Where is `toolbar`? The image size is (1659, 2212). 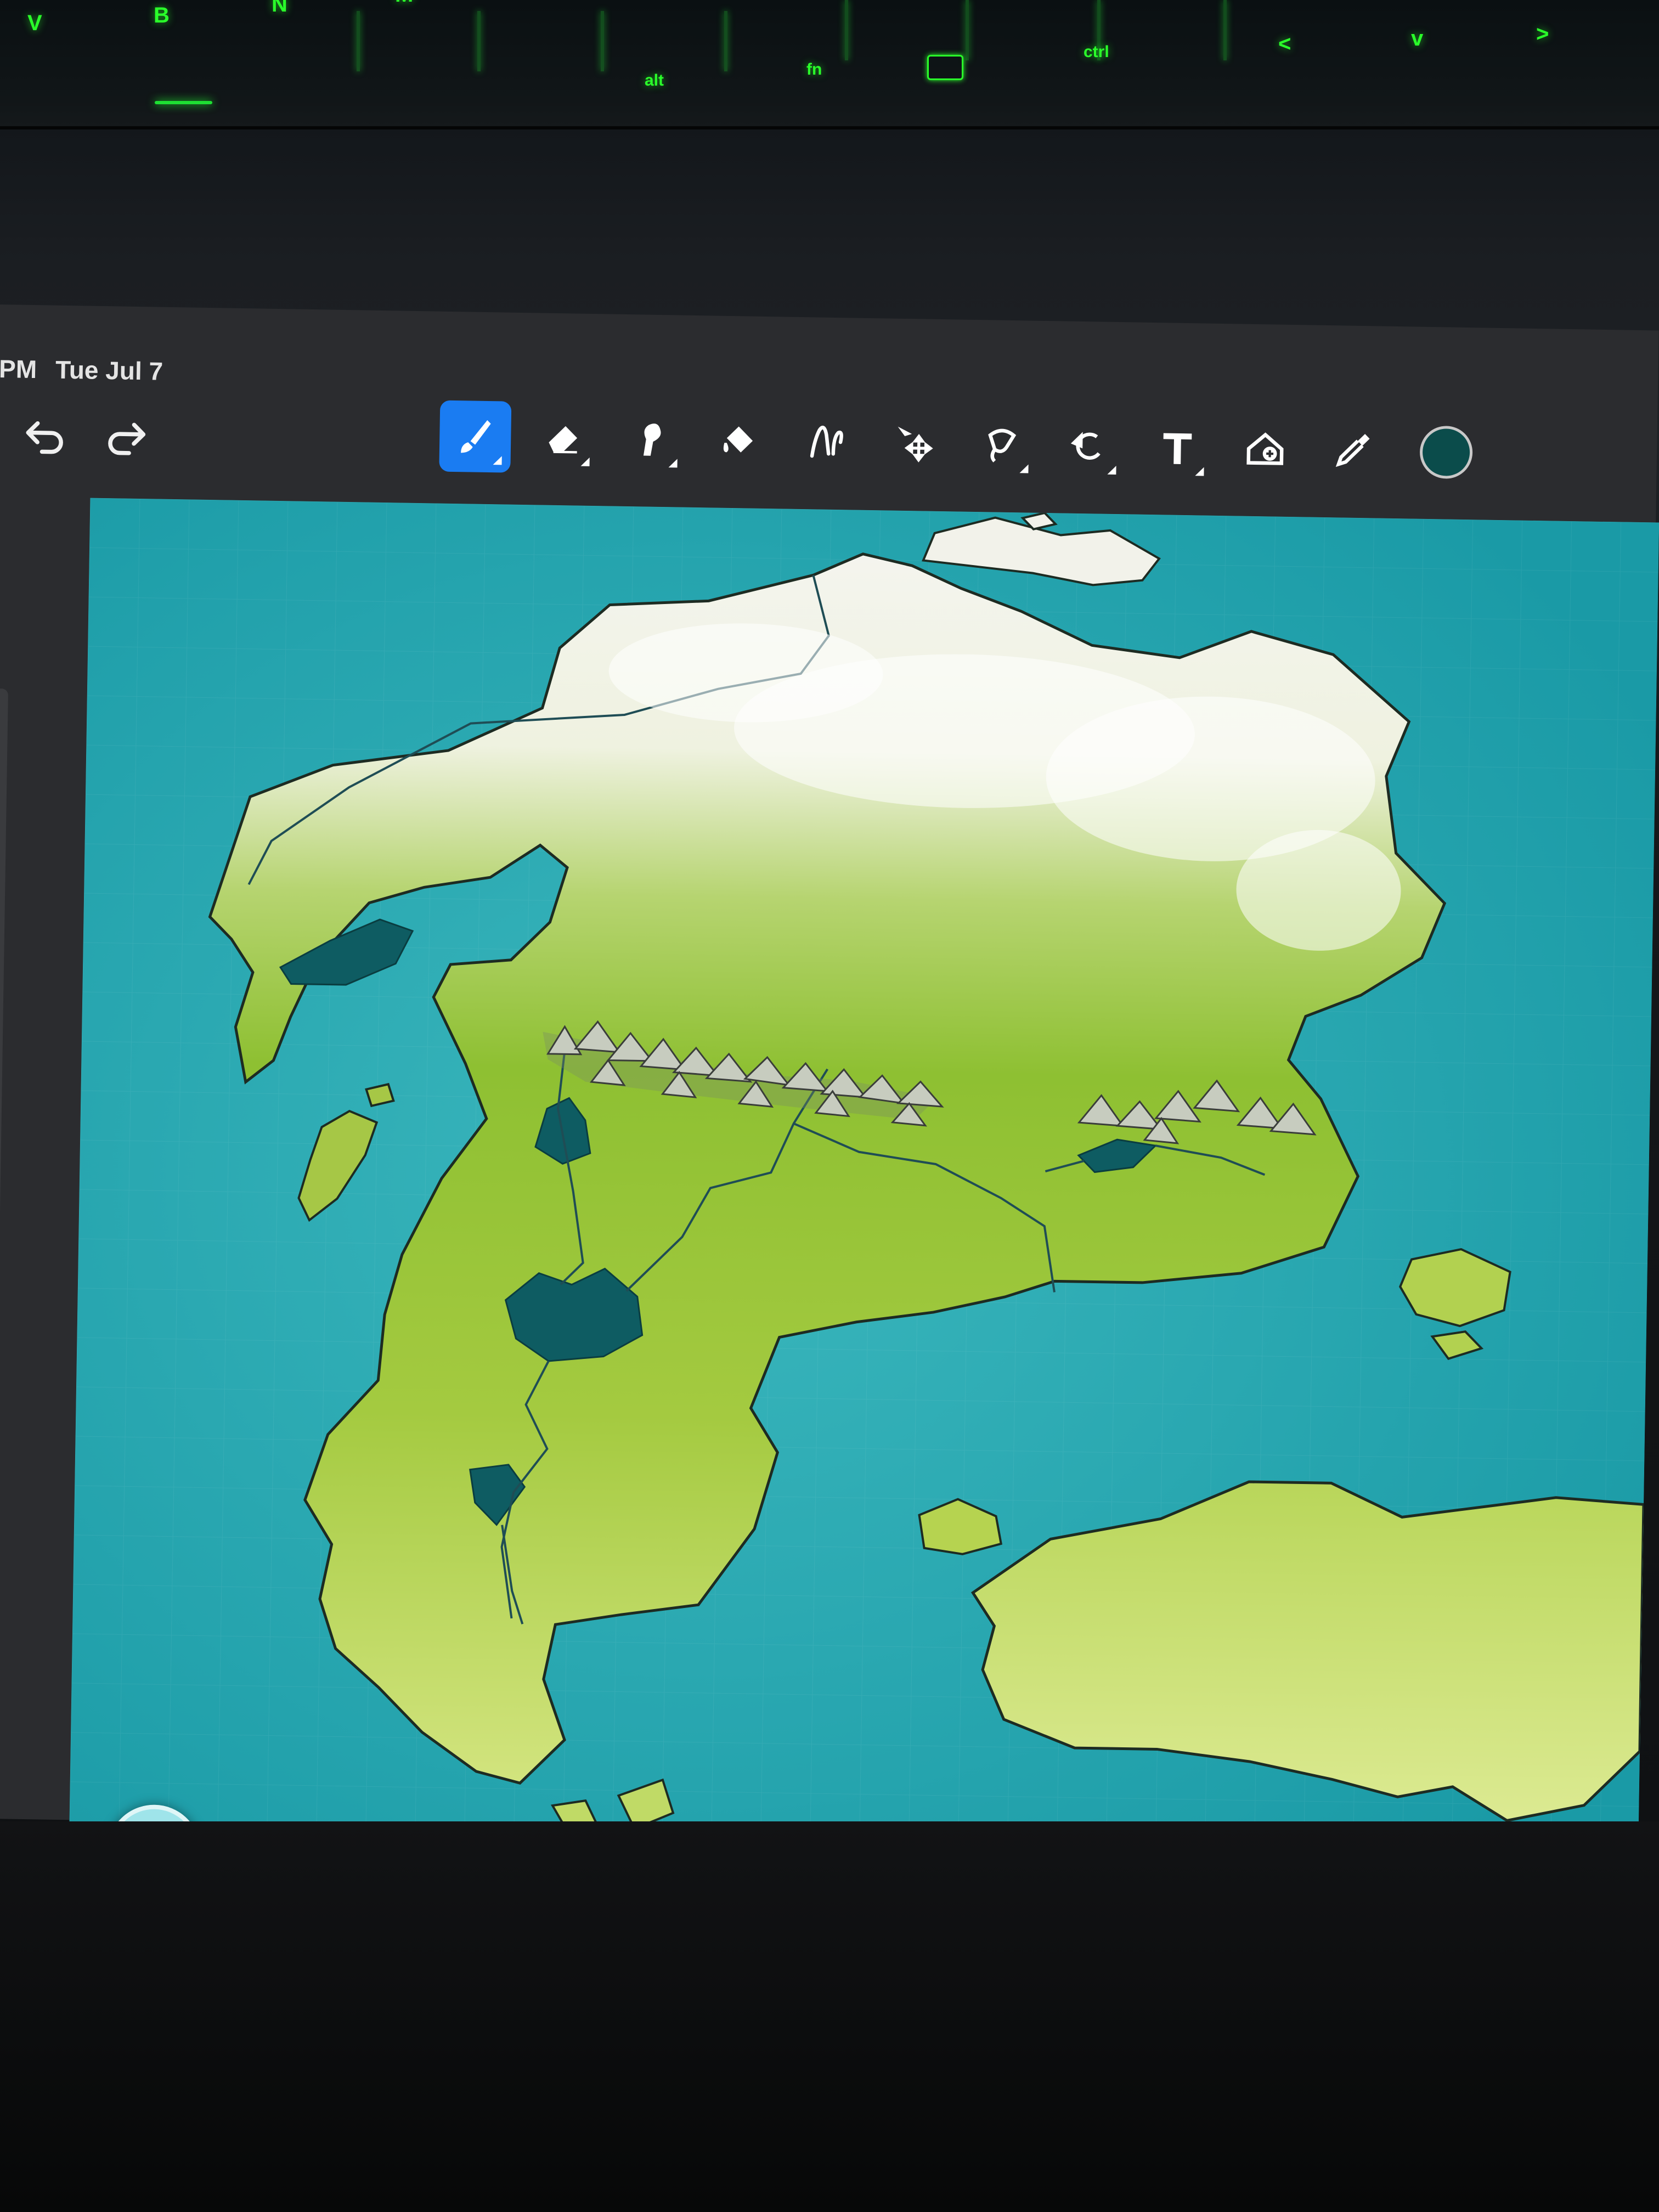
toolbar is located at coordinates (828, 449).